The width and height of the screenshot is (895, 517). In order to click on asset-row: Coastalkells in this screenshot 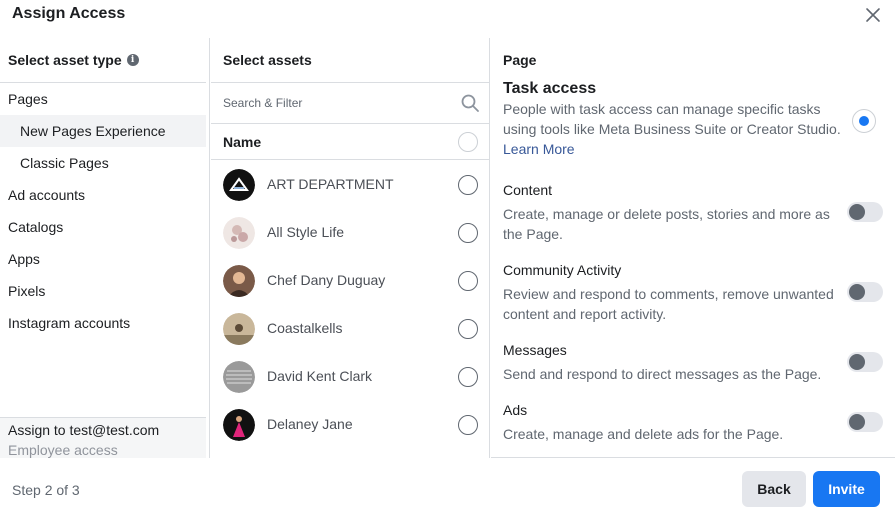, I will do `click(350, 329)`.